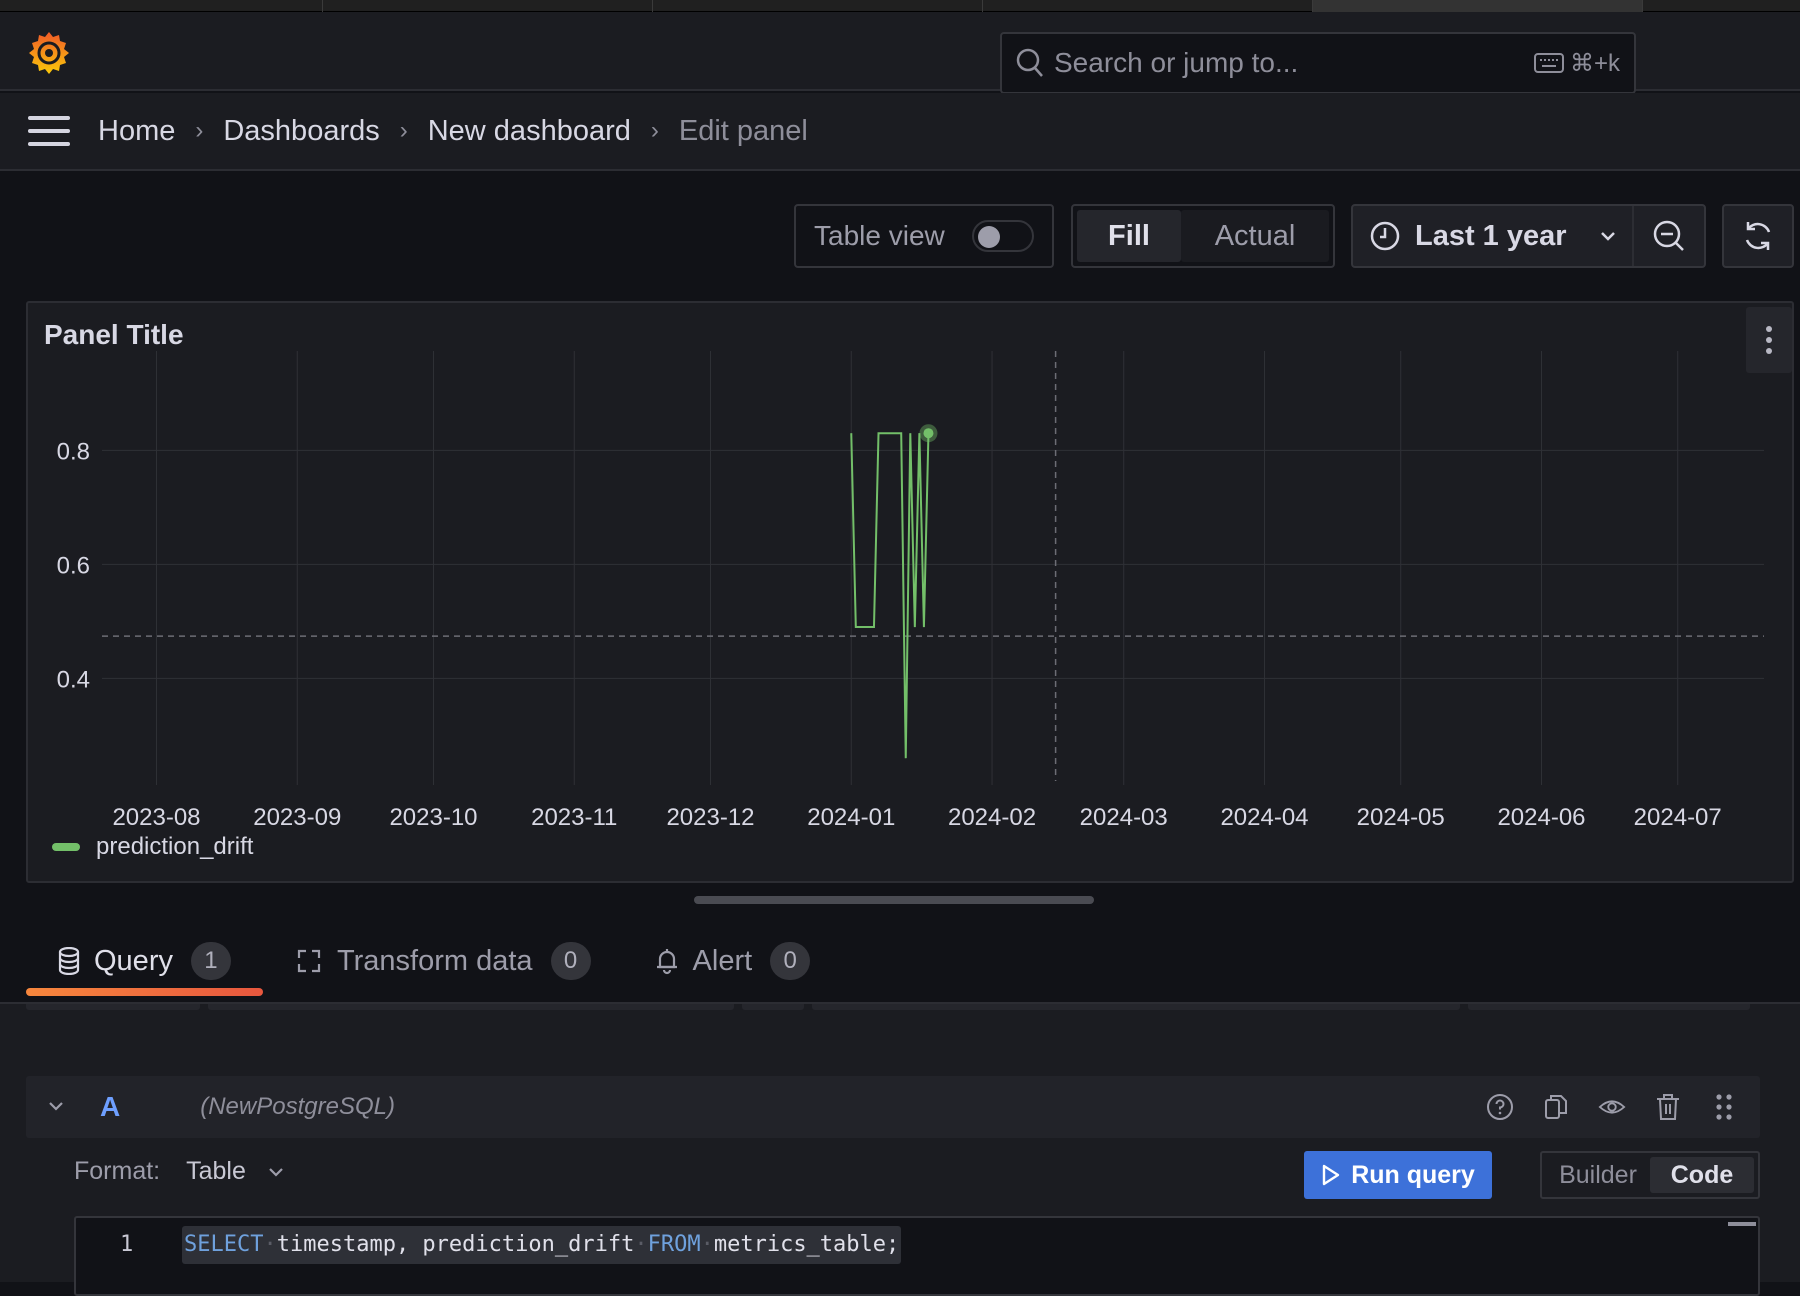 The width and height of the screenshot is (1800, 1296). Describe the element at coordinates (216, 1171) in the screenshot. I see `format-value: Table` at that location.